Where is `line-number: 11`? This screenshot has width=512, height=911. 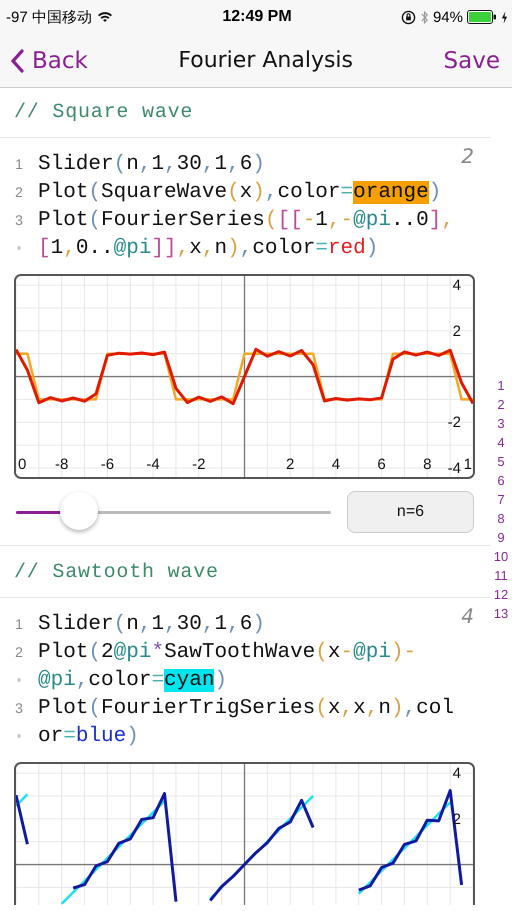 line-number: 11 is located at coordinates (501, 576).